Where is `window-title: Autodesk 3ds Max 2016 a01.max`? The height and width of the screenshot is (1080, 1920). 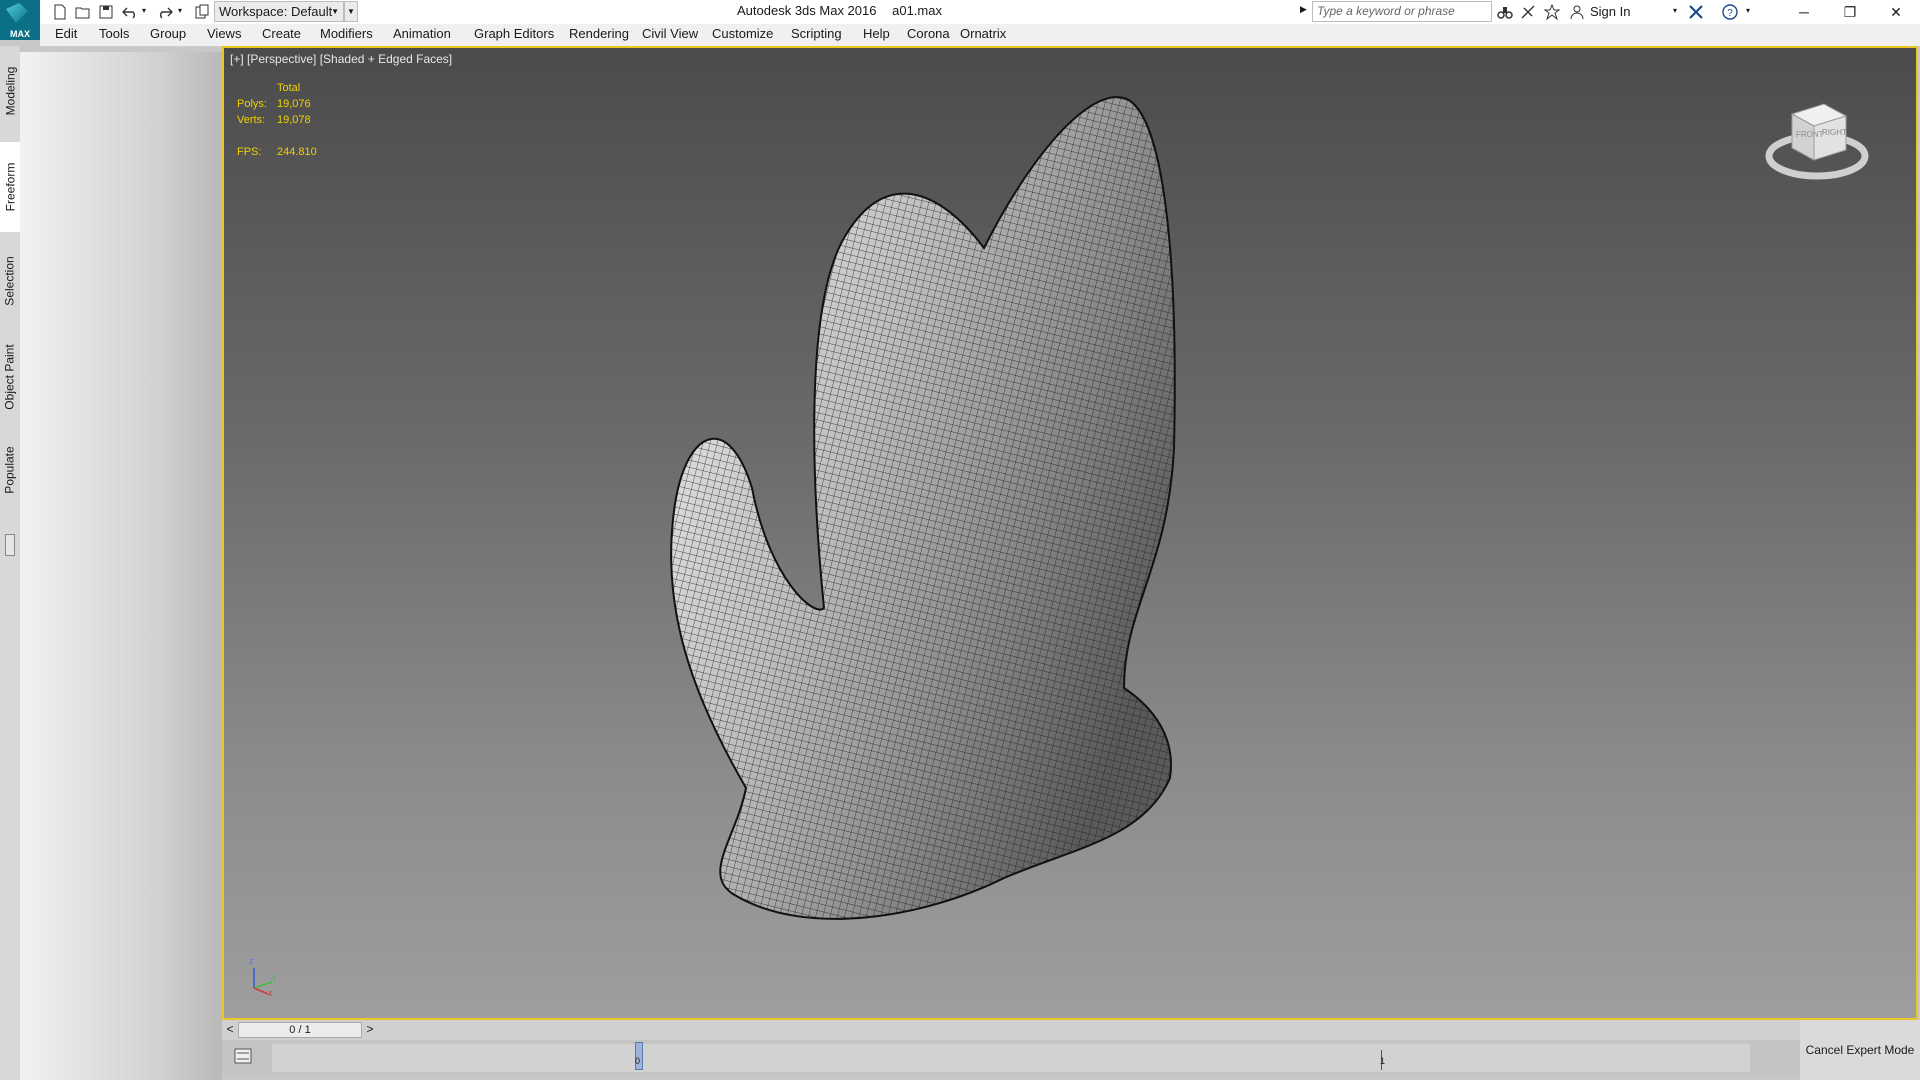
window-title: Autodesk 3ds Max 2016 a01.max is located at coordinates (839, 10).